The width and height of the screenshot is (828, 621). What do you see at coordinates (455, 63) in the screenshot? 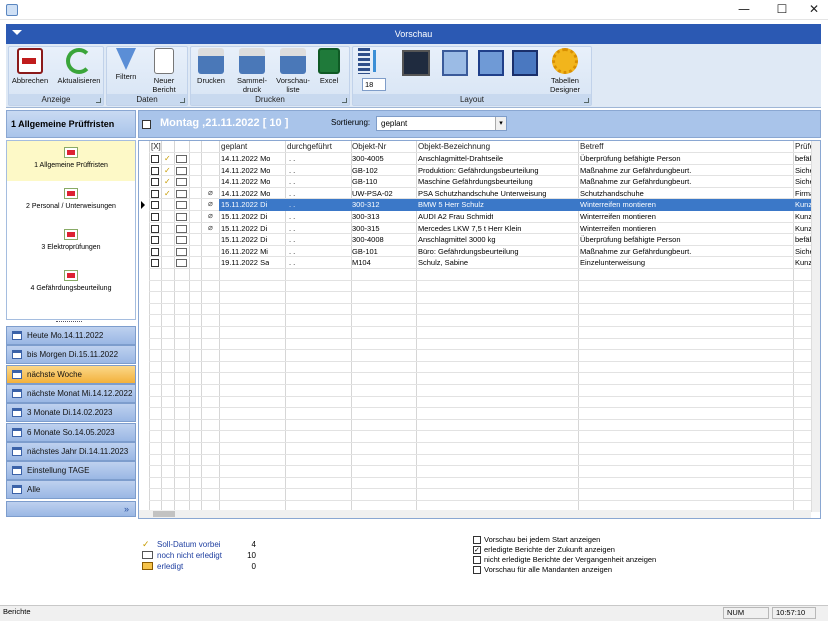
I see `table-grid-light-icon` at bounding box center [455, 63].